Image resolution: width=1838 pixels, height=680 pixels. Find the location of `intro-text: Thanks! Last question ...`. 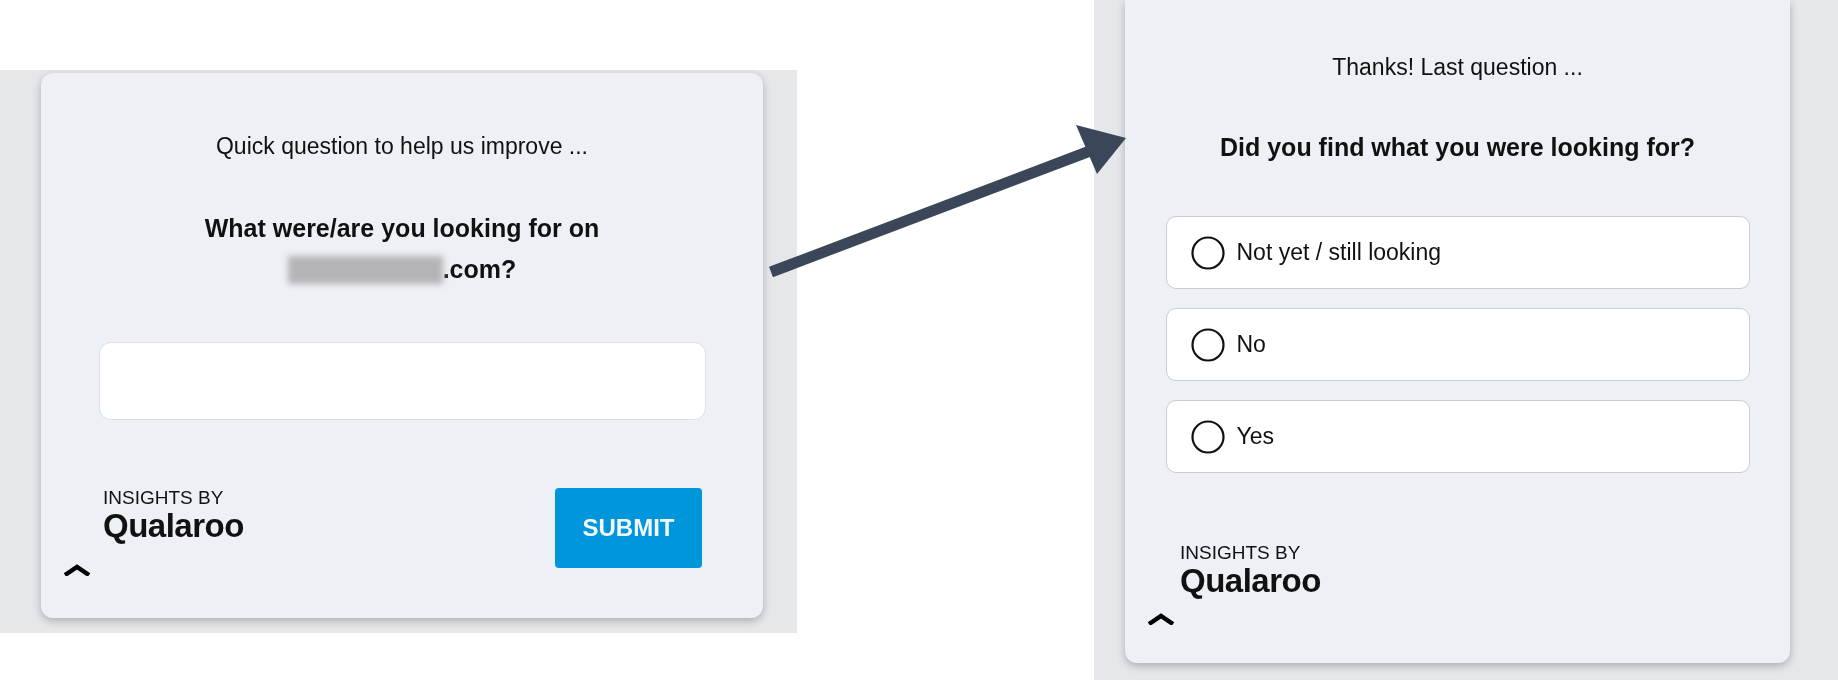

intro-text: Thanks! Last question ... is located at coordinates (1457, 67).